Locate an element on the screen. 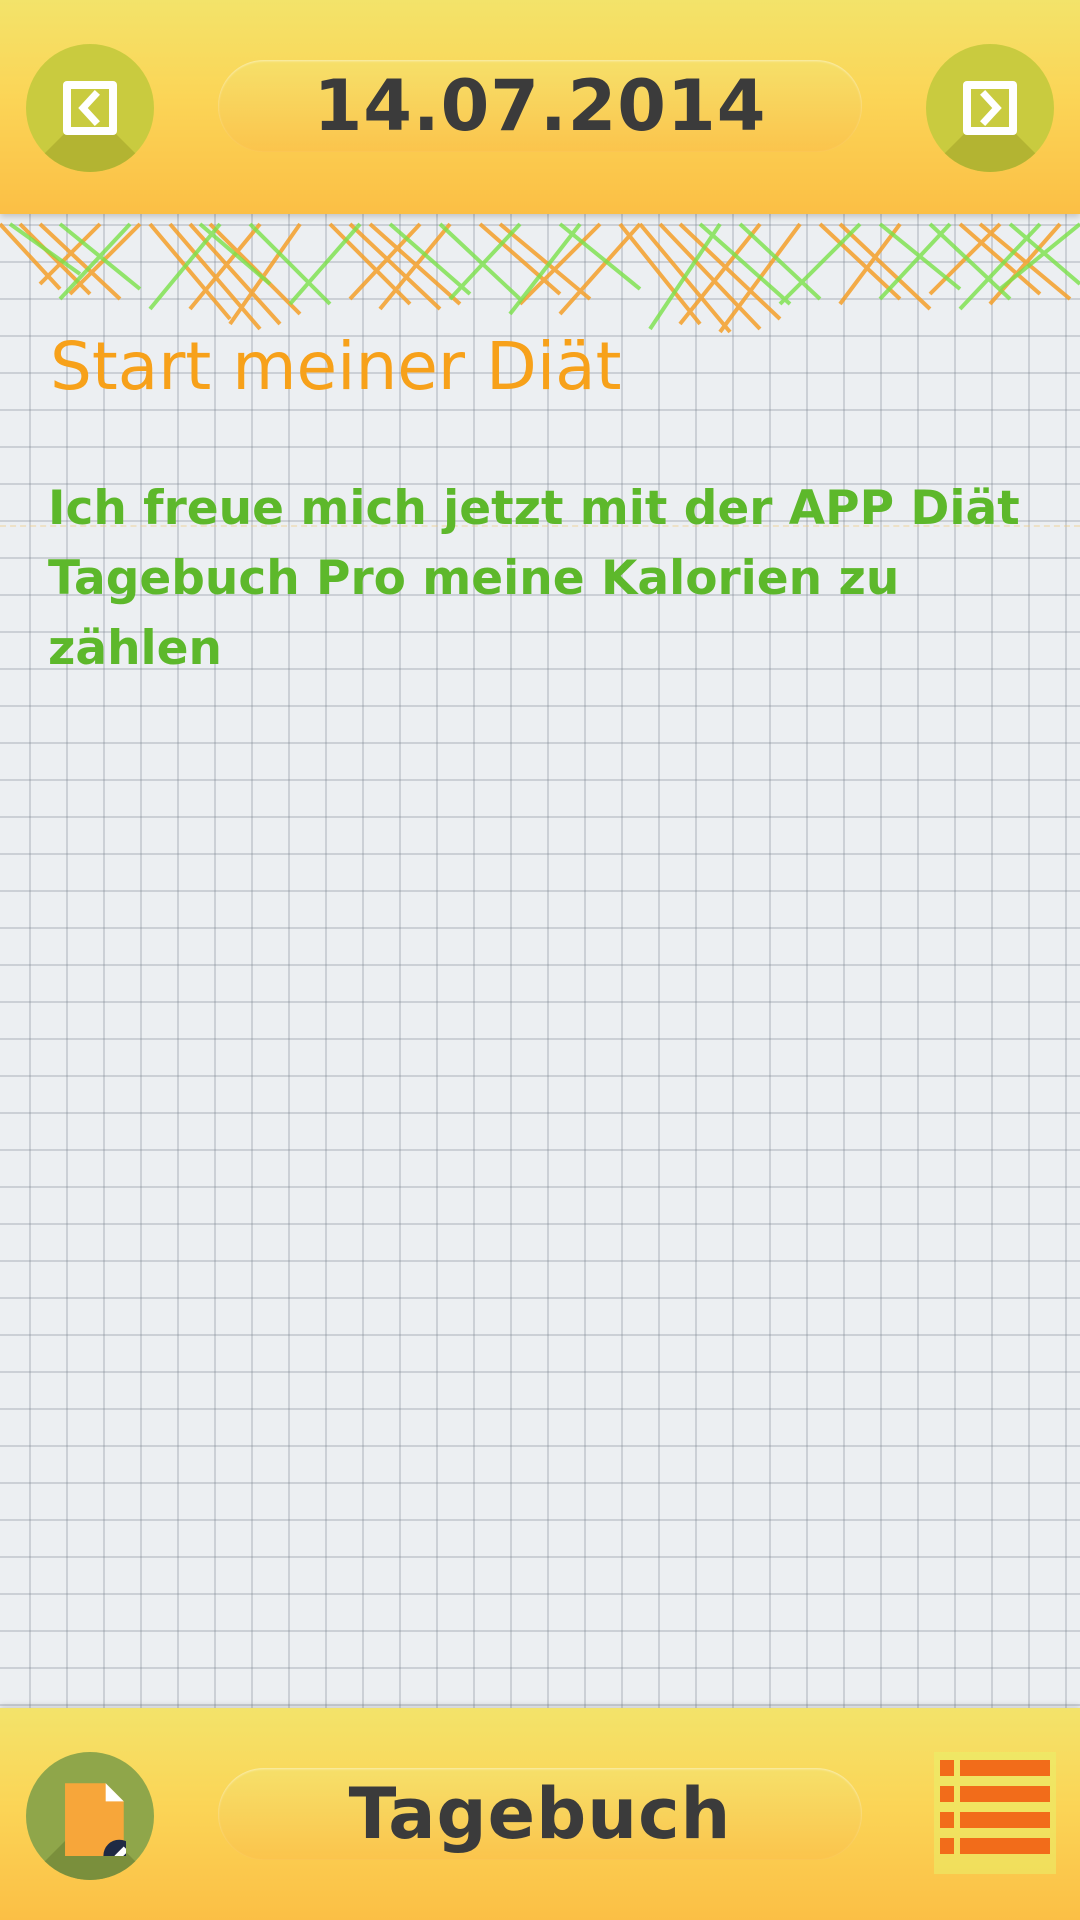 This screenshot has width=1080, height=1920. edit-entry-button is located at coordinates (90, 1816).